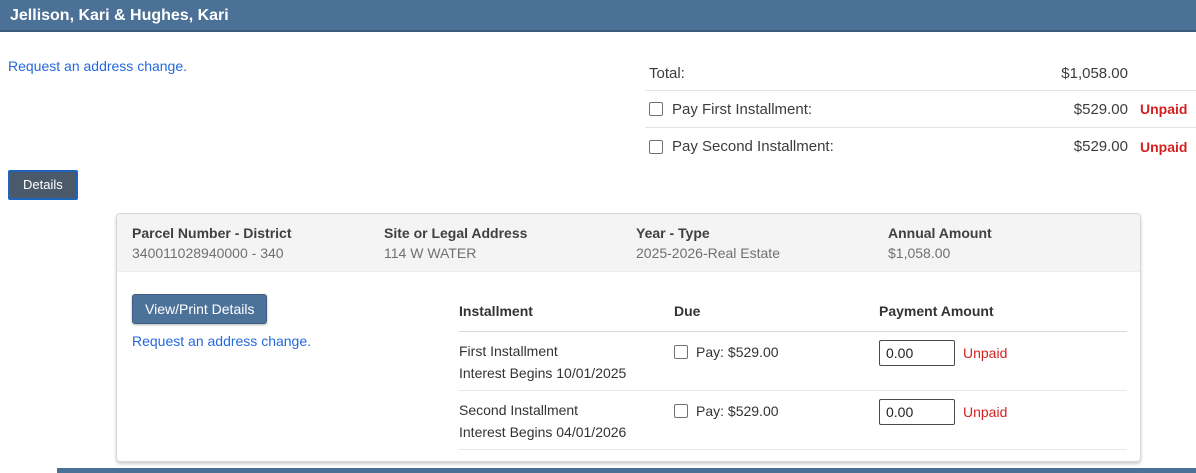  What do you see at coordinates (681, 411) in the screenshot?
I see `second-installment-pay-checkbox` at bounding box center [681, 411].